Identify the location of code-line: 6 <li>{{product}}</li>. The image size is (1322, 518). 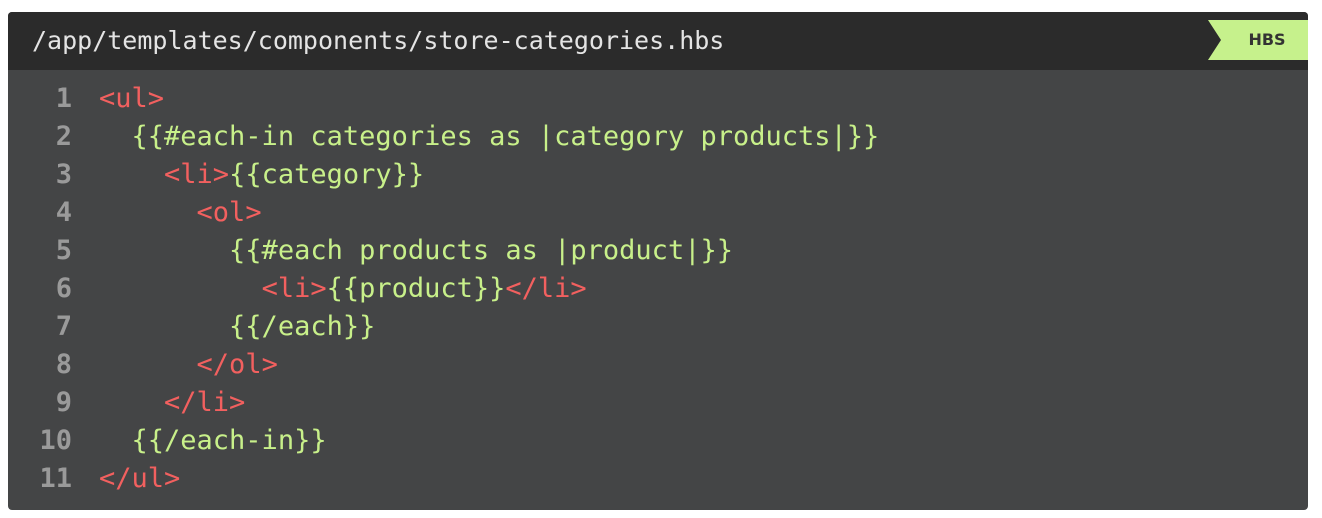
(658, 289).